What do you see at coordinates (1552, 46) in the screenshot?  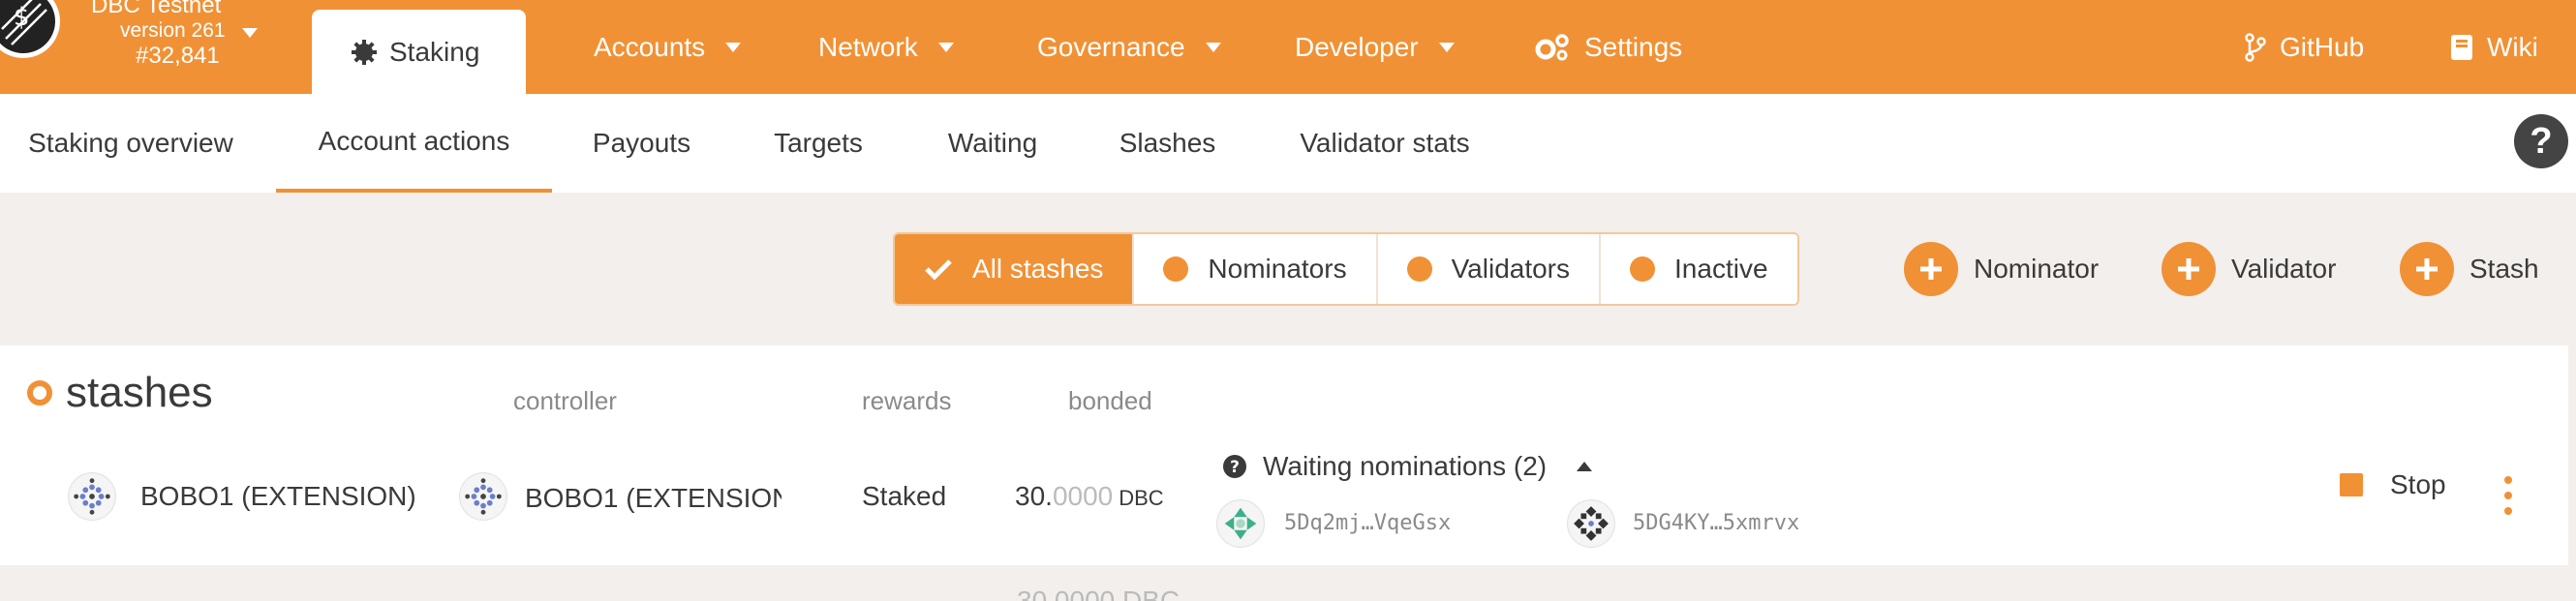 I see `cogs-icon` at bounding box center [1552, 46].